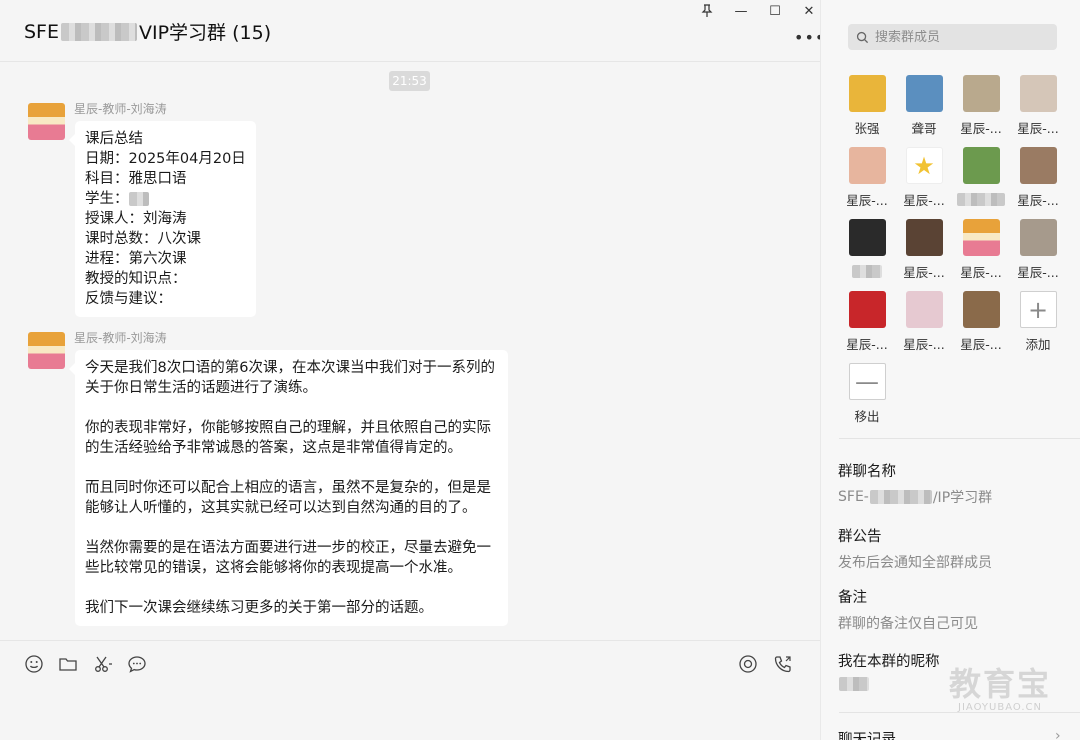 The image size is (1080, 740). Describe the element at coordinates (867, 381) in the screenshot. I see `minus-icon: —` at that location.